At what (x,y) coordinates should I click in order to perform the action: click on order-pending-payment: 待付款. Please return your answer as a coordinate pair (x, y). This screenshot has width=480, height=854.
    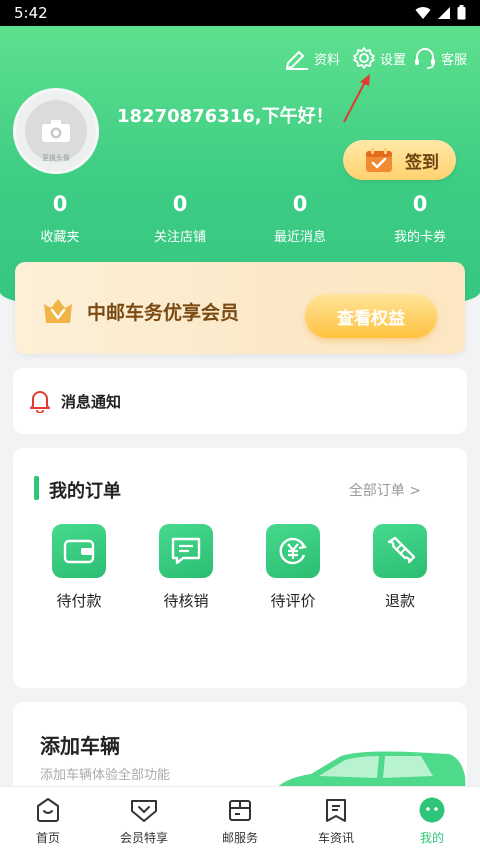
    Looking at the image, I should click on (79, 567).